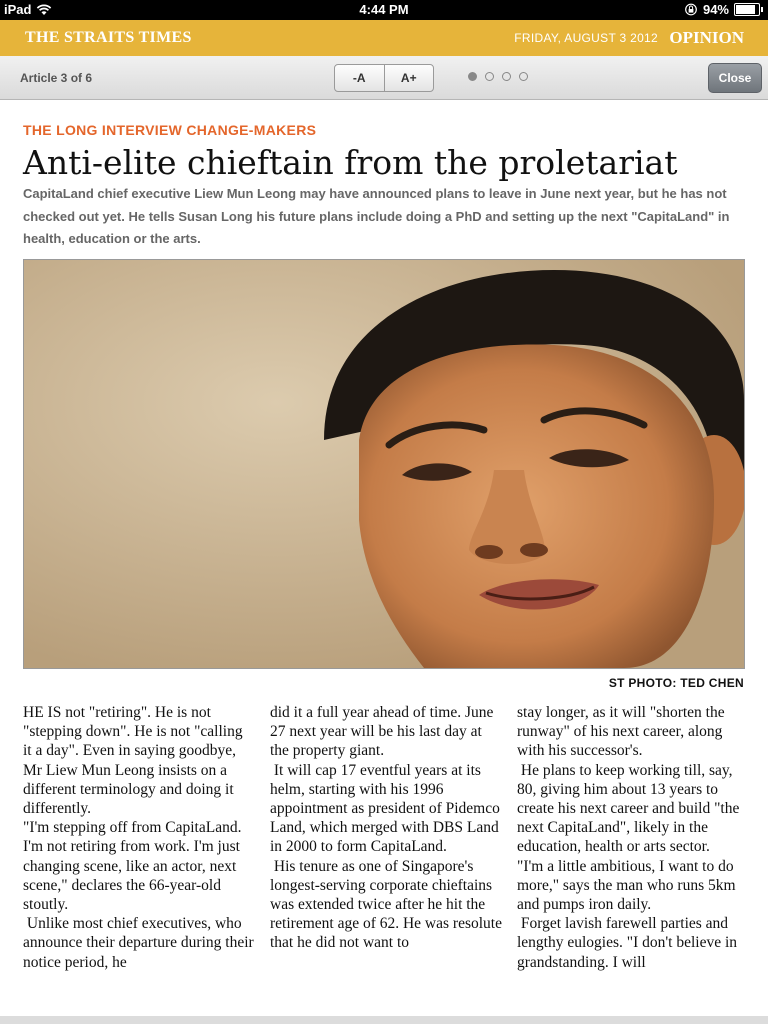  I want to click on bottom-edge, so click(384, 1020).